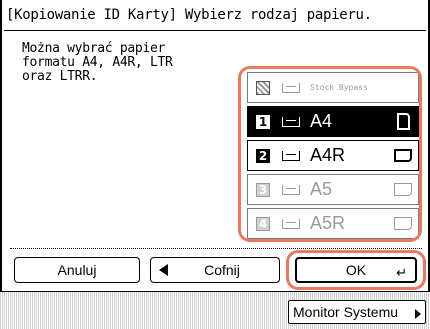 Image resolution: width=430 pixels, height=329 pixels. Describe the element at coordinates (328, 223) in the screenshot. I see `paper-item-label: A5R` at that location.